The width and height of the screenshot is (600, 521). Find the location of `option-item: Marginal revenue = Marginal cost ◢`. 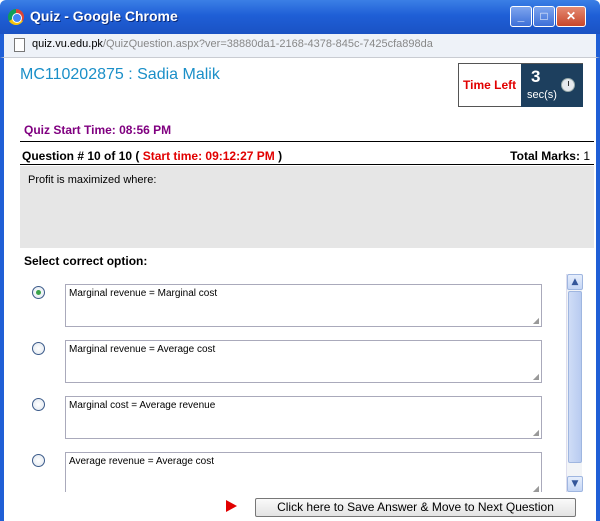

option-item: Marginal revenue = Marginal cost ◢ is located at coordinates (292, 302).